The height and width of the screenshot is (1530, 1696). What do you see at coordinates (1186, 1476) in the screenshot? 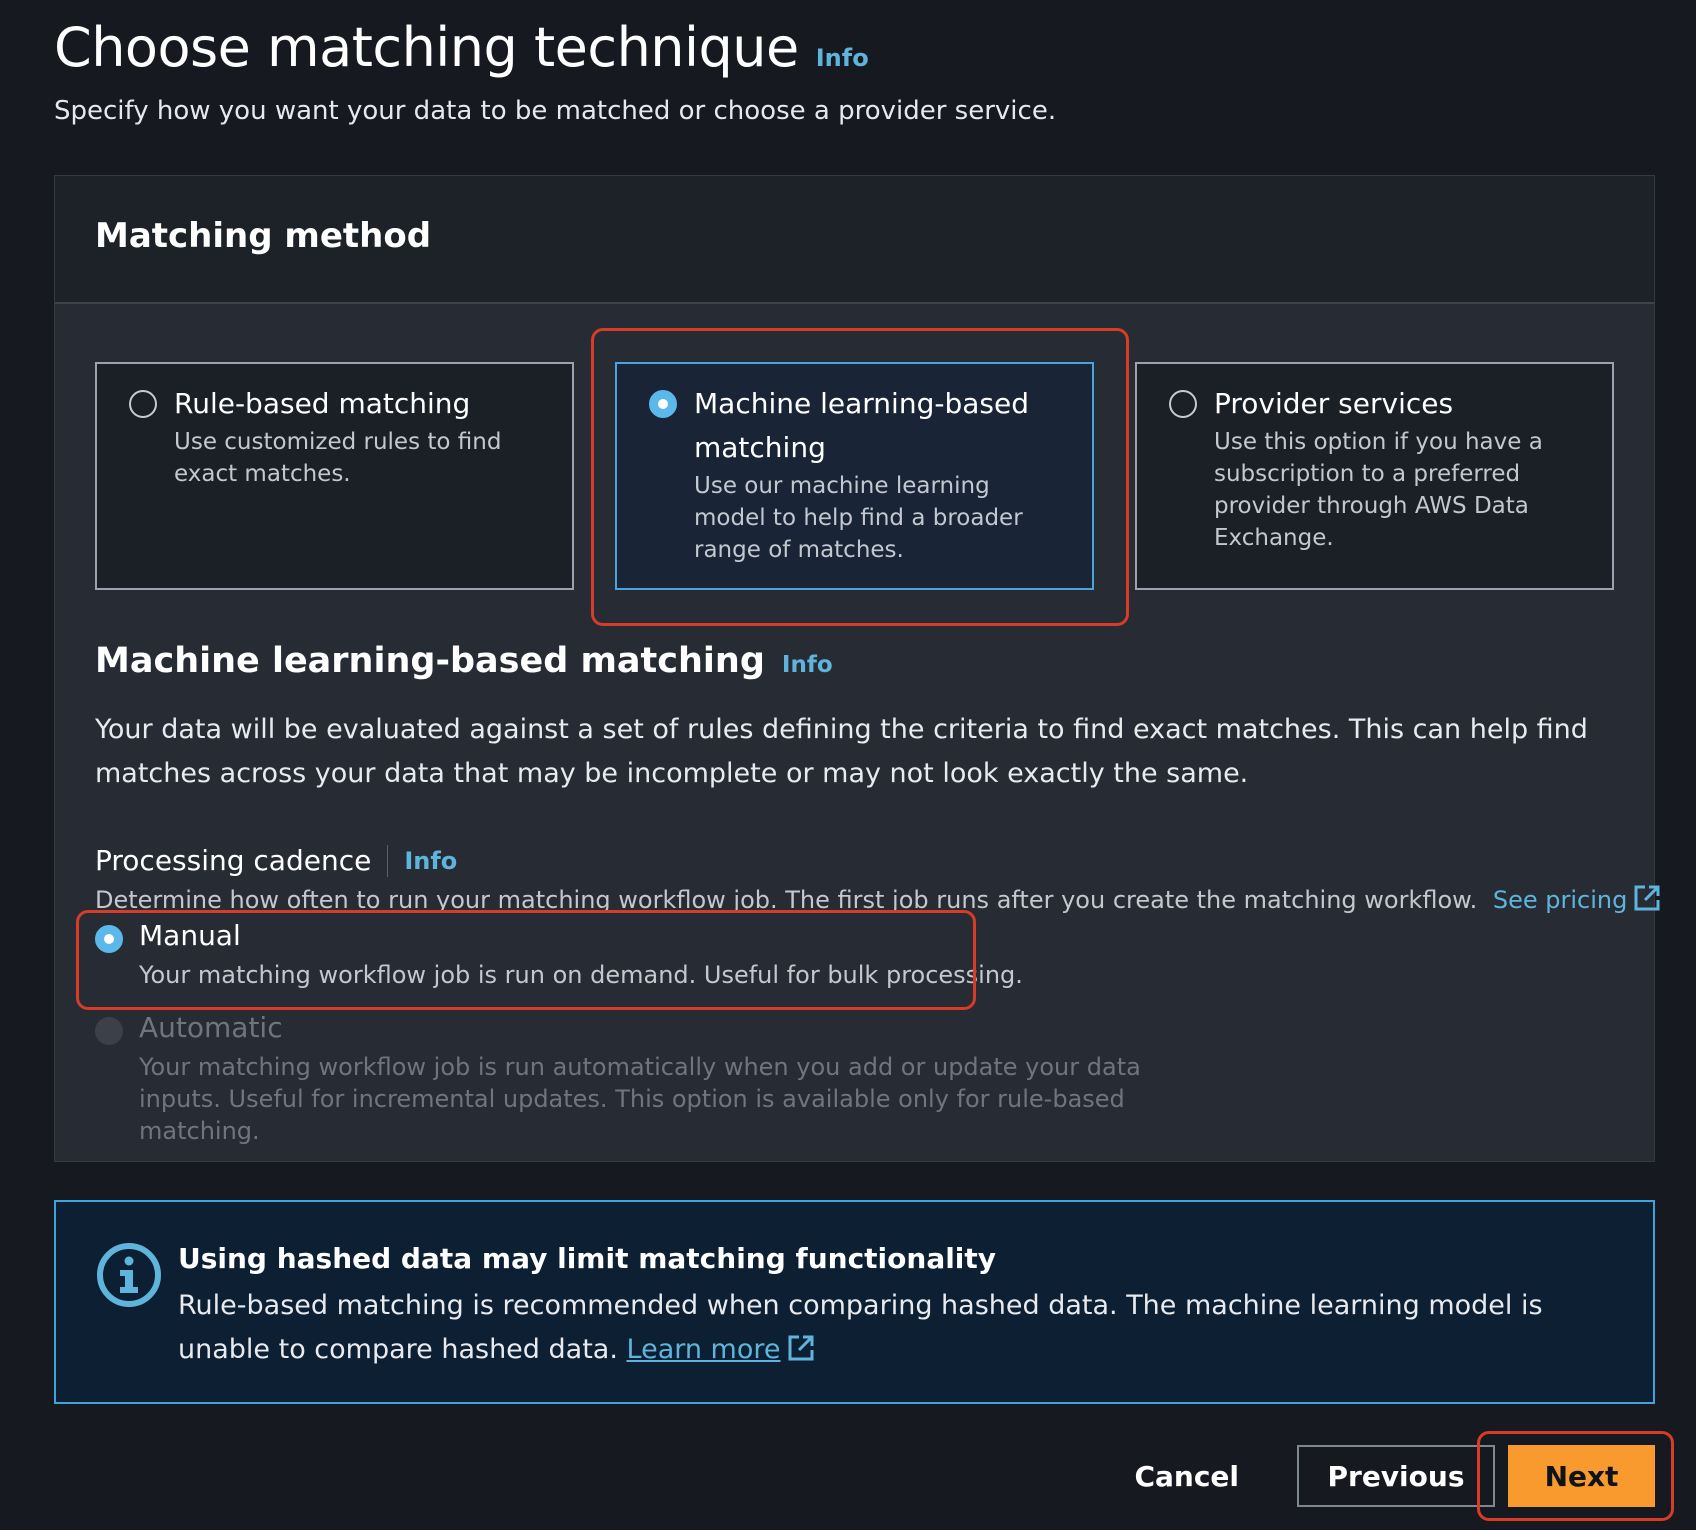
I see `cancel-button: Cancel` at bounding box center [1186, 1476].